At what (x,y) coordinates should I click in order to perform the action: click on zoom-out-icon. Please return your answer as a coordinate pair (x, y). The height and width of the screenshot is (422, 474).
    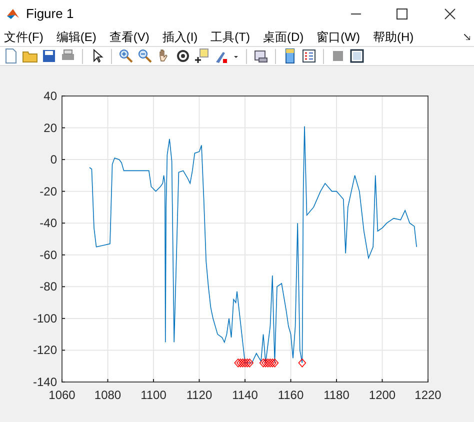
    Looking at the image, I should click on (145, 56).